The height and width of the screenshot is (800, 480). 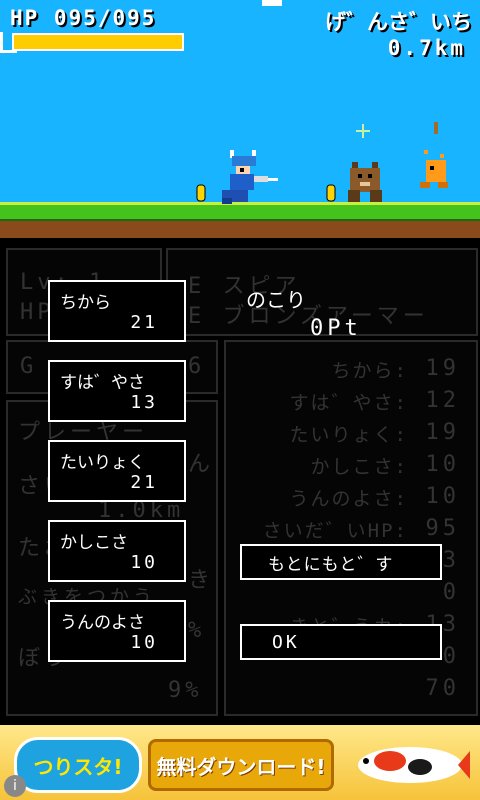 What do you see at coordinates (276, 300) in the screenshot?
I see `remaining-label: のこり` at bounding box center [276, 300].